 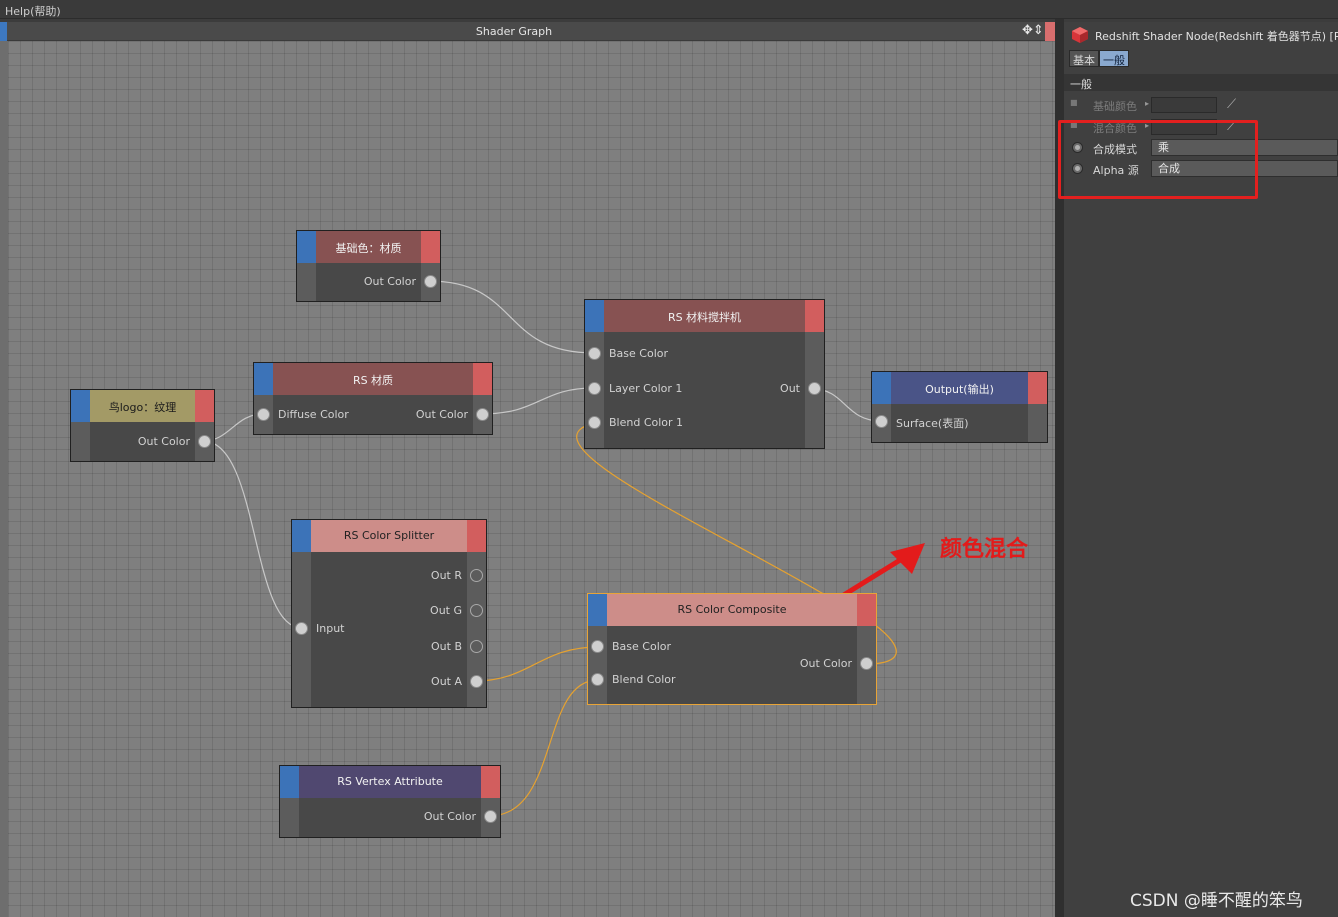 What do you see at coordinates (1080, 35) in the screenshot?
I see `redshift-cube-icon` at bounding box center [1080, 35].